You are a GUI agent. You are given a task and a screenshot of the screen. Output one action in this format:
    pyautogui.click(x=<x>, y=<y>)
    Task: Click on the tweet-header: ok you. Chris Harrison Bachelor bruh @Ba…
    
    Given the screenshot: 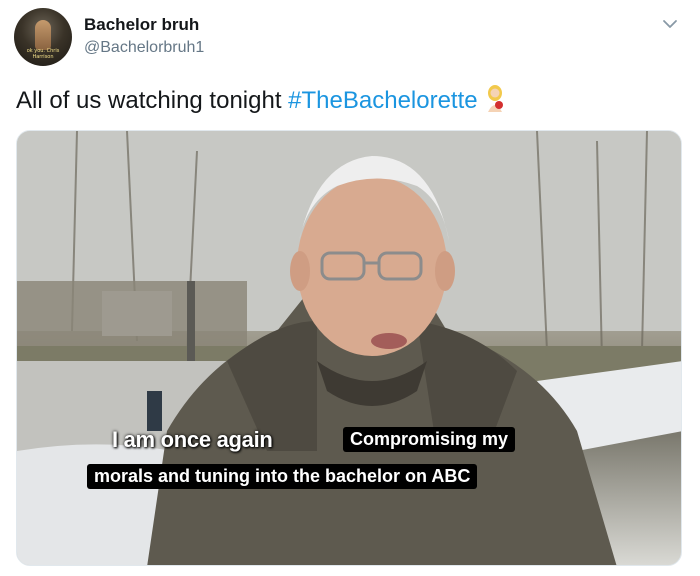 What is the action you would take?
    pyautogui.click(x=350, y=37)
    